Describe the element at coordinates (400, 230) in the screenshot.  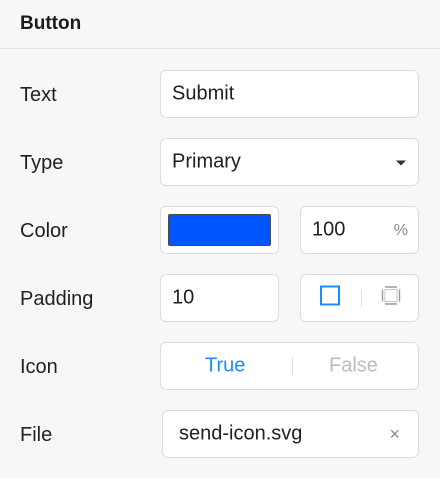
I see `percent-unit: %` at that location.